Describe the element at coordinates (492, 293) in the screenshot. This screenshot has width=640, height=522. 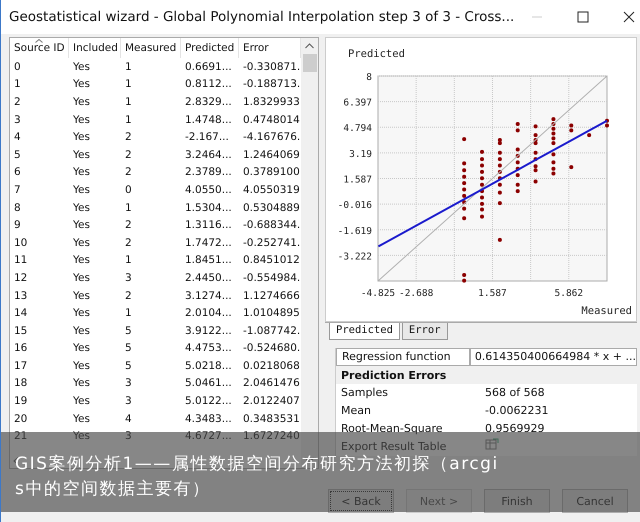
I see `x-tick-label: 1.587` at that location.